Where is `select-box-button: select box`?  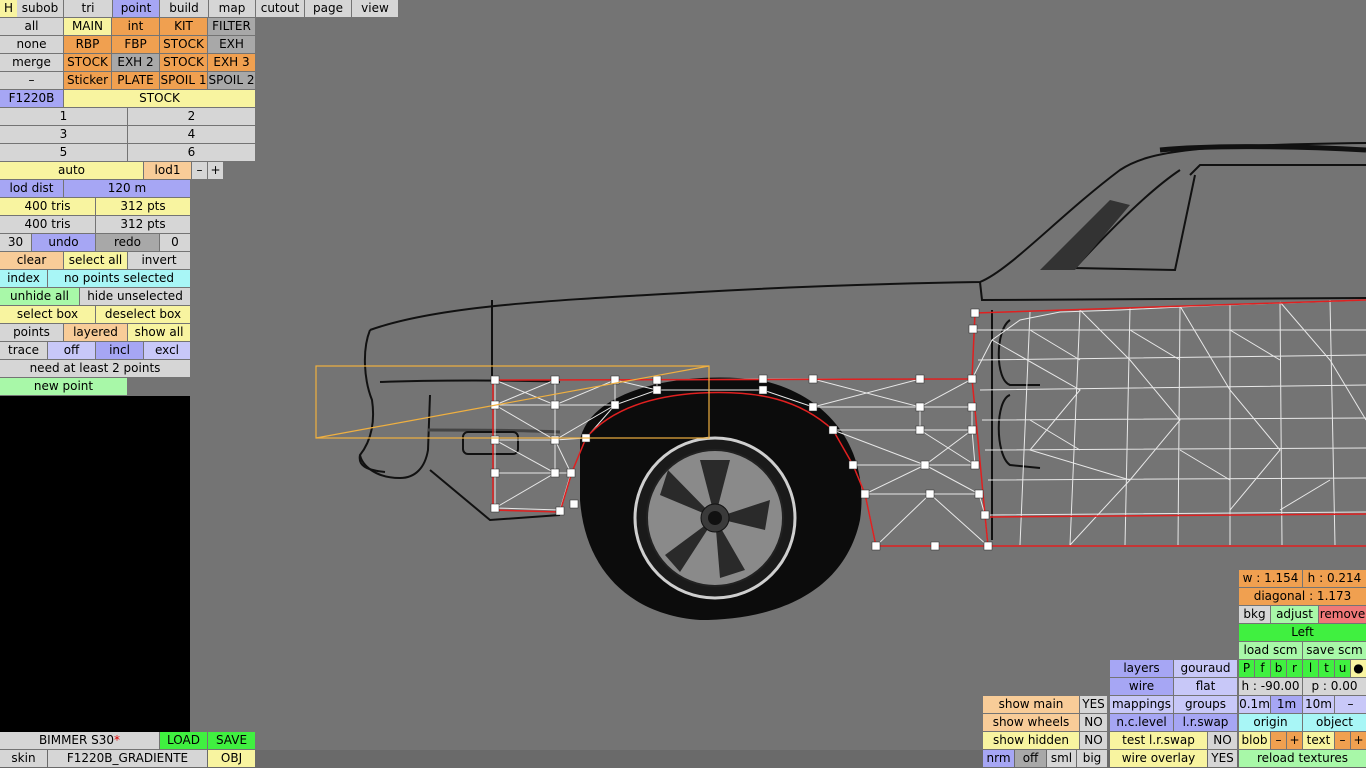
select-box-button: select box is located at coordinates (47, 314).